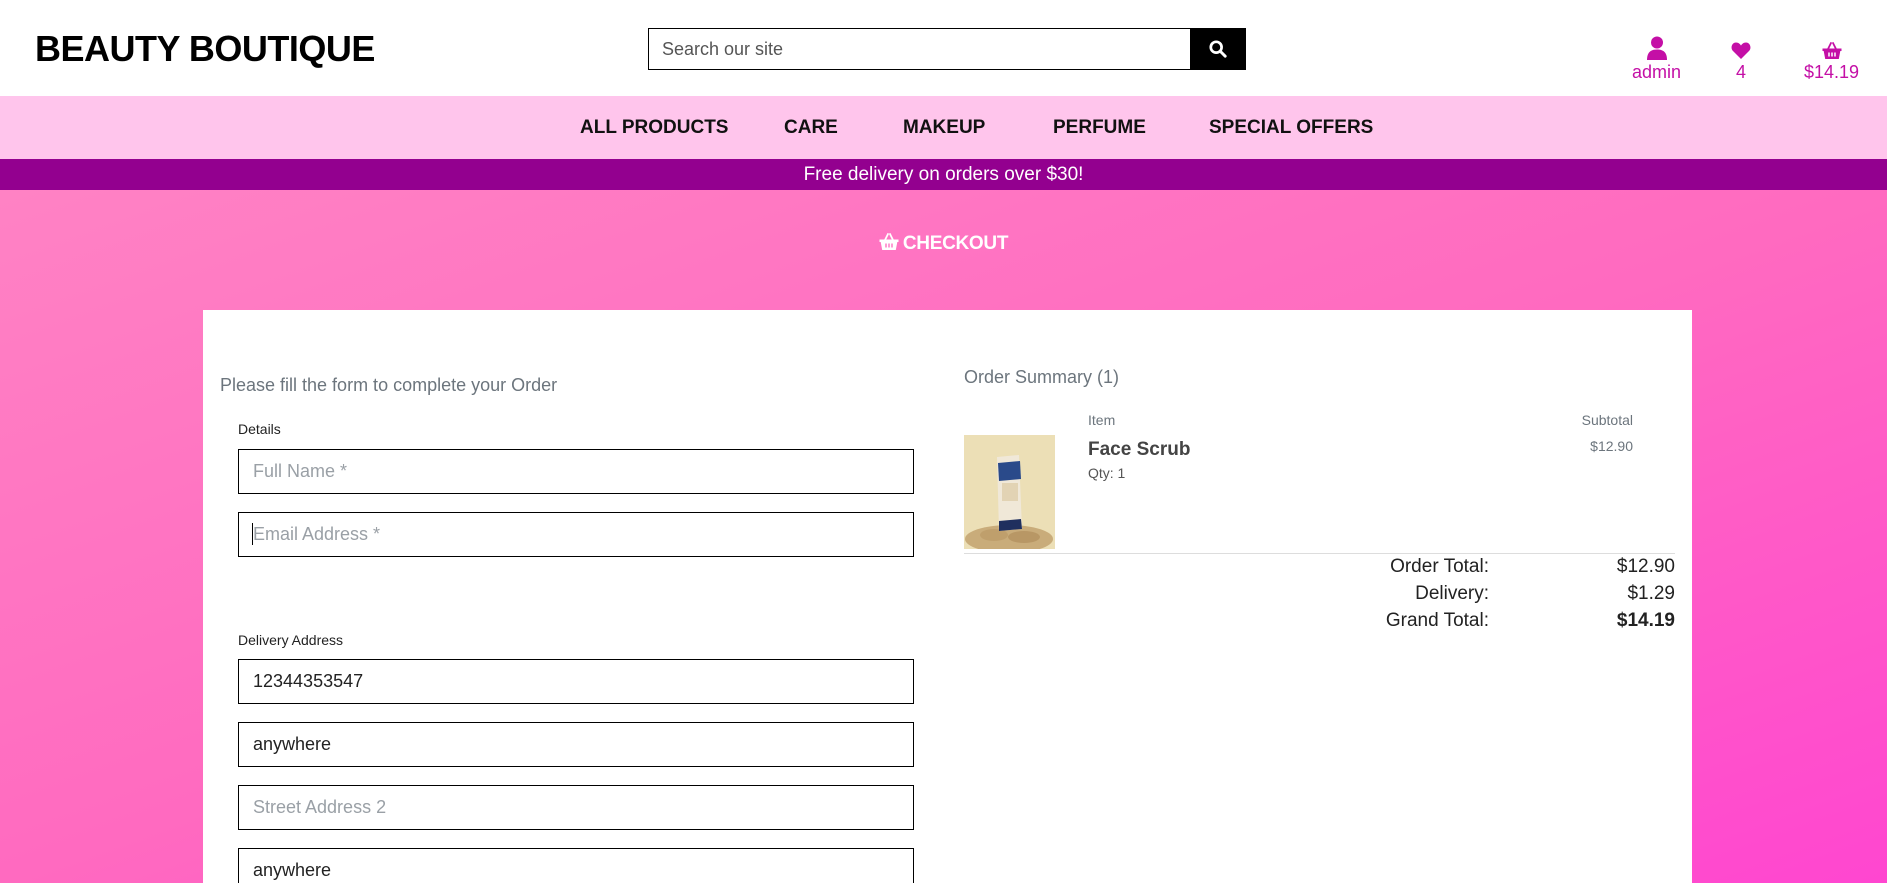 Image resolution: width=1887 pixels, height=883 pixels. I want to click on face-scrub-product-image, so click(1009, 492).